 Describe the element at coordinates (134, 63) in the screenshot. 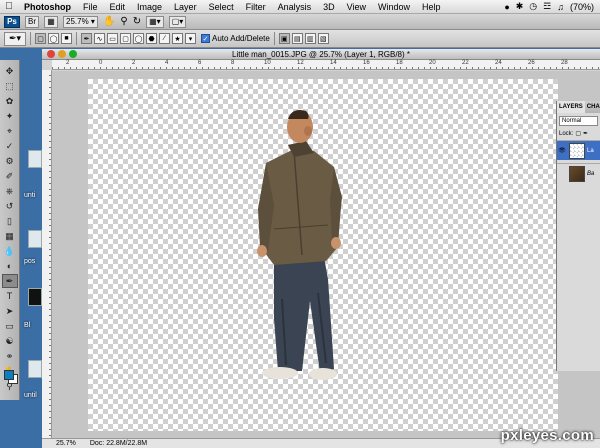

I see `ruler-label: 2` at that location.